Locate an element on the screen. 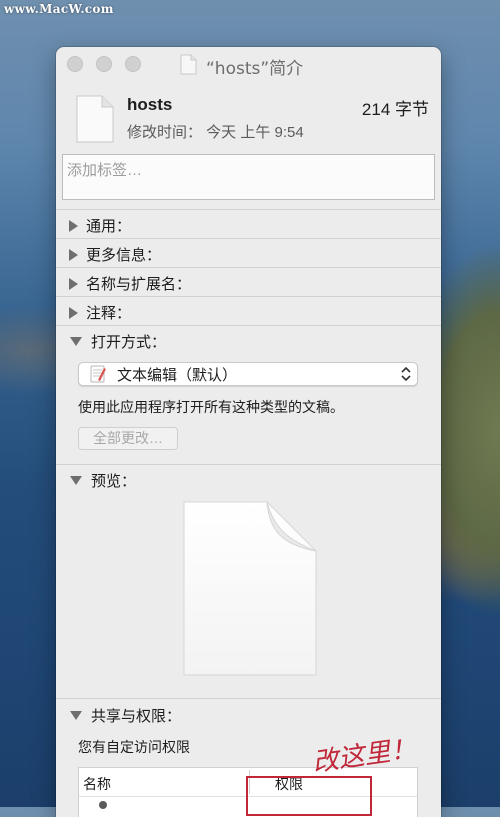 The height and width of the screenshot is (817, 500). file-size: 214 字节 is located at coordinates (395, 109).